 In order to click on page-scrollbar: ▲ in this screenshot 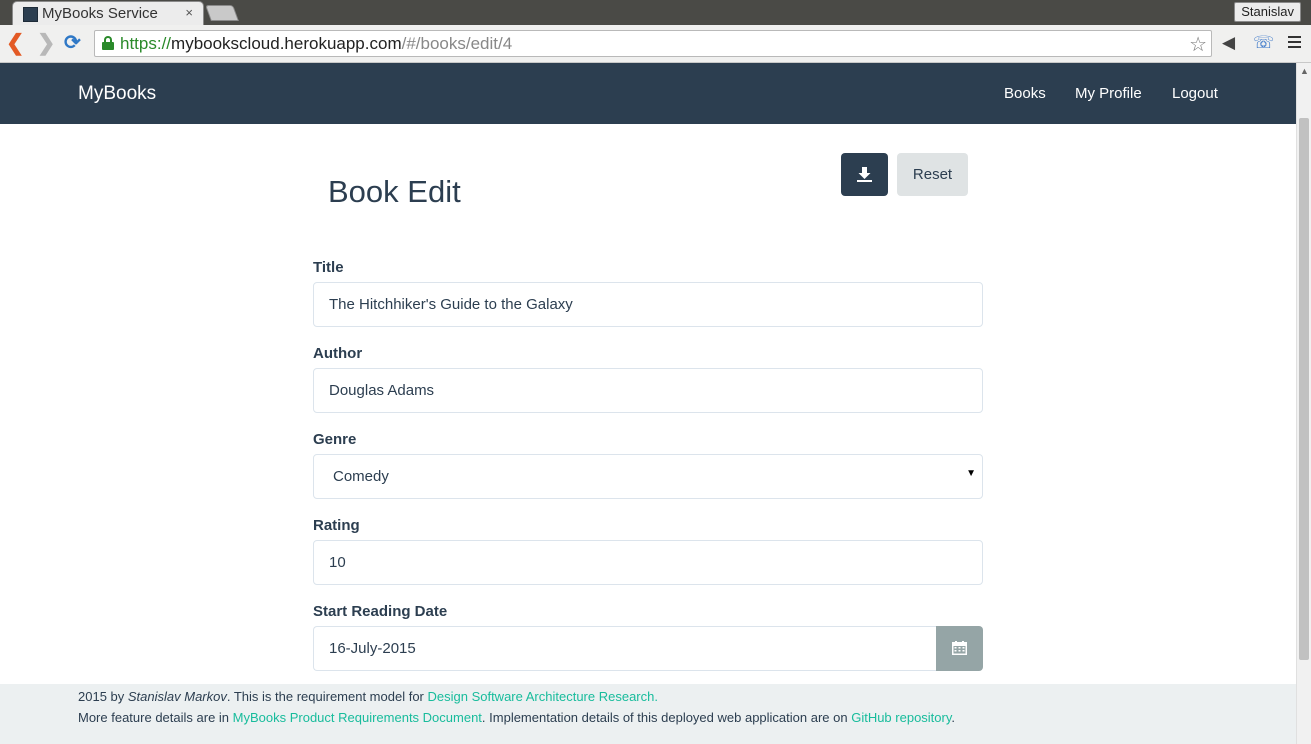, I will do `click(1303, 403)`.